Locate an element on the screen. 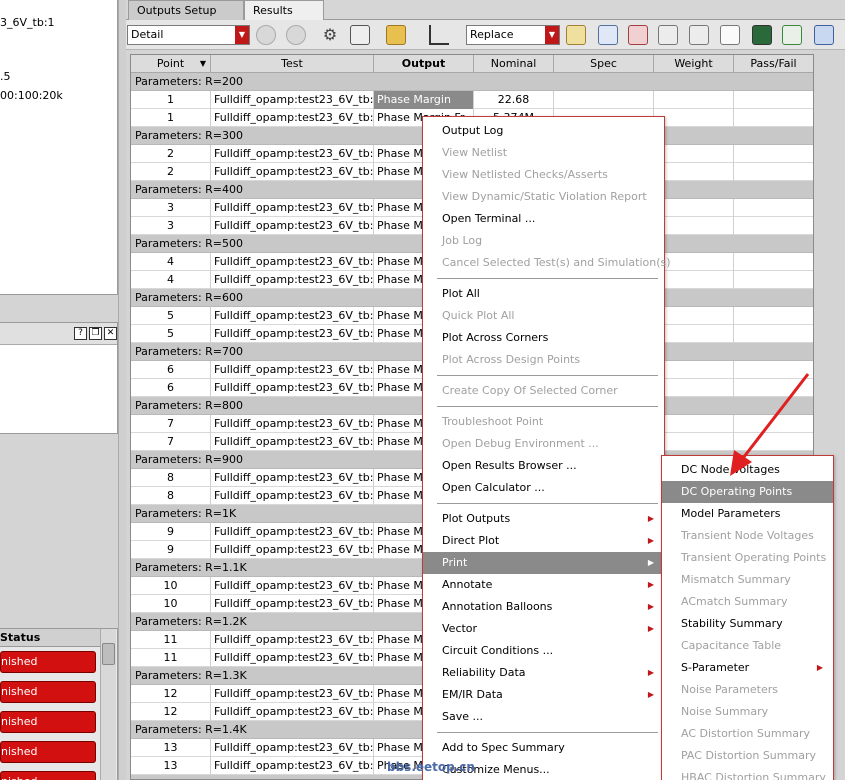  mode-select: Replace ▼ is located at coordinates (513, 35).